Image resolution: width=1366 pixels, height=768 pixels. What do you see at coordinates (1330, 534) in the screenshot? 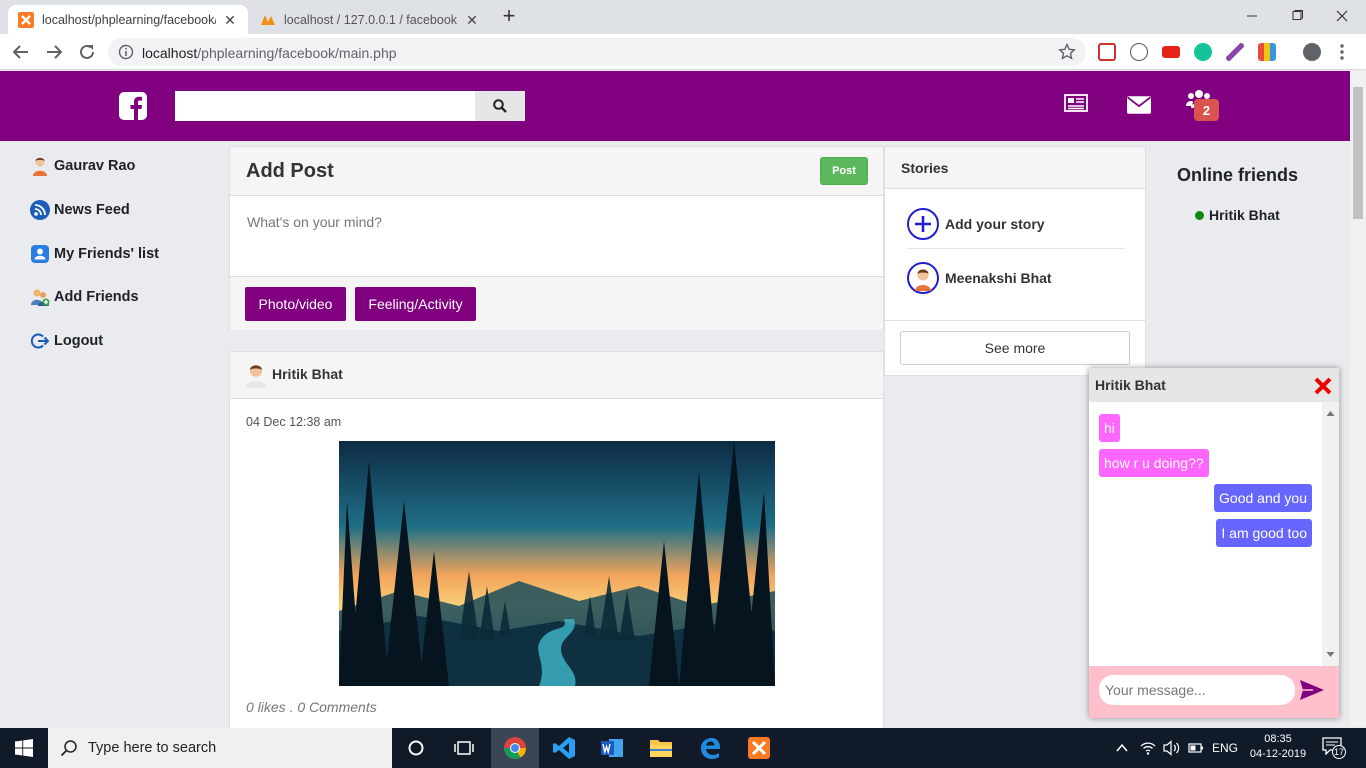
I see `chat-scrollbar` at bounding box center [1330, 534].